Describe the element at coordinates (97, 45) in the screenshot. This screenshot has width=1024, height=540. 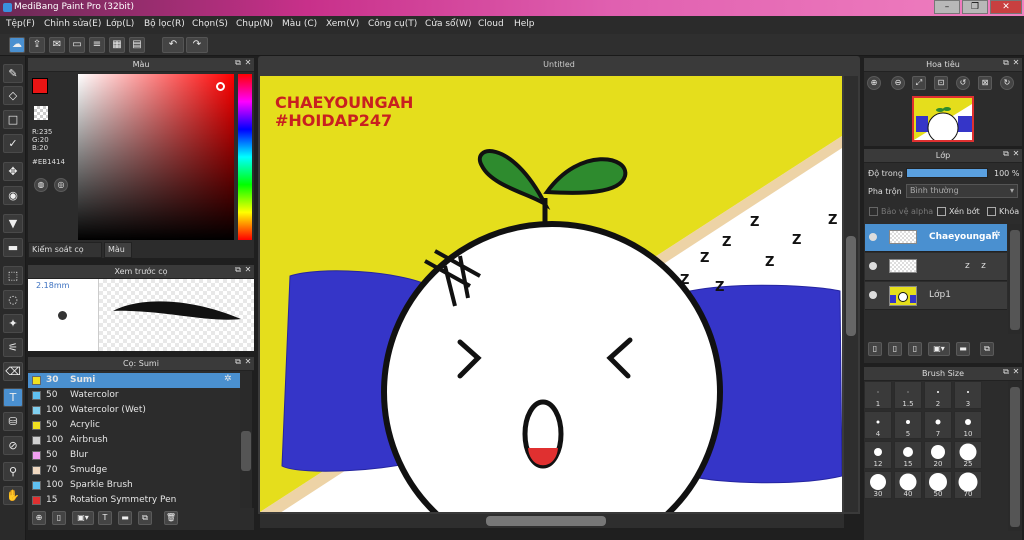
I see `document-icon: ≡` at that location.